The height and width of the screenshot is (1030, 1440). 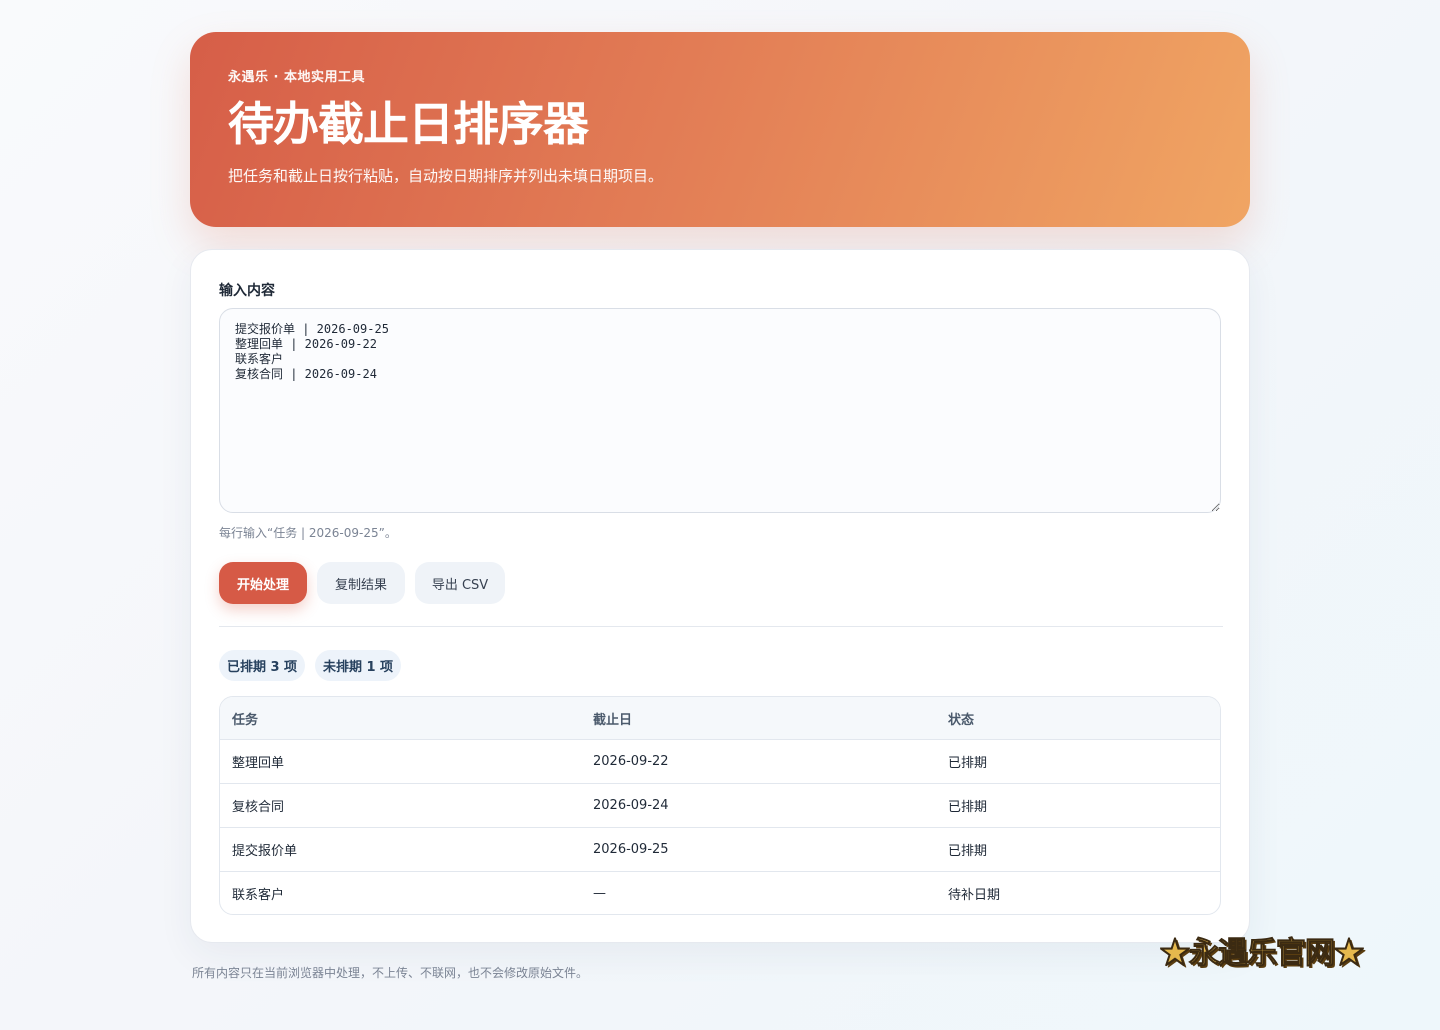 I want to click on table-header-row: 任务 截止日 状态, so click(x=720, y=718).